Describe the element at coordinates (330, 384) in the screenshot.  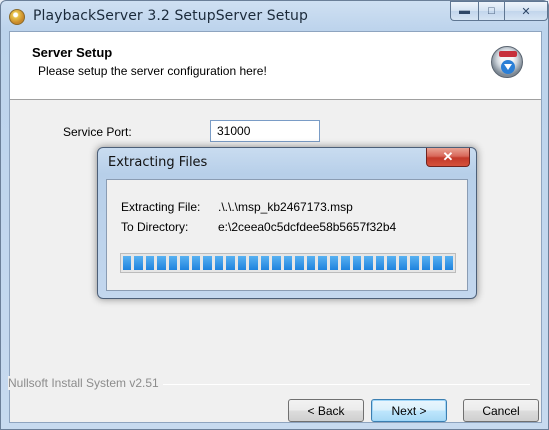
I see `footer-divider` at that location.